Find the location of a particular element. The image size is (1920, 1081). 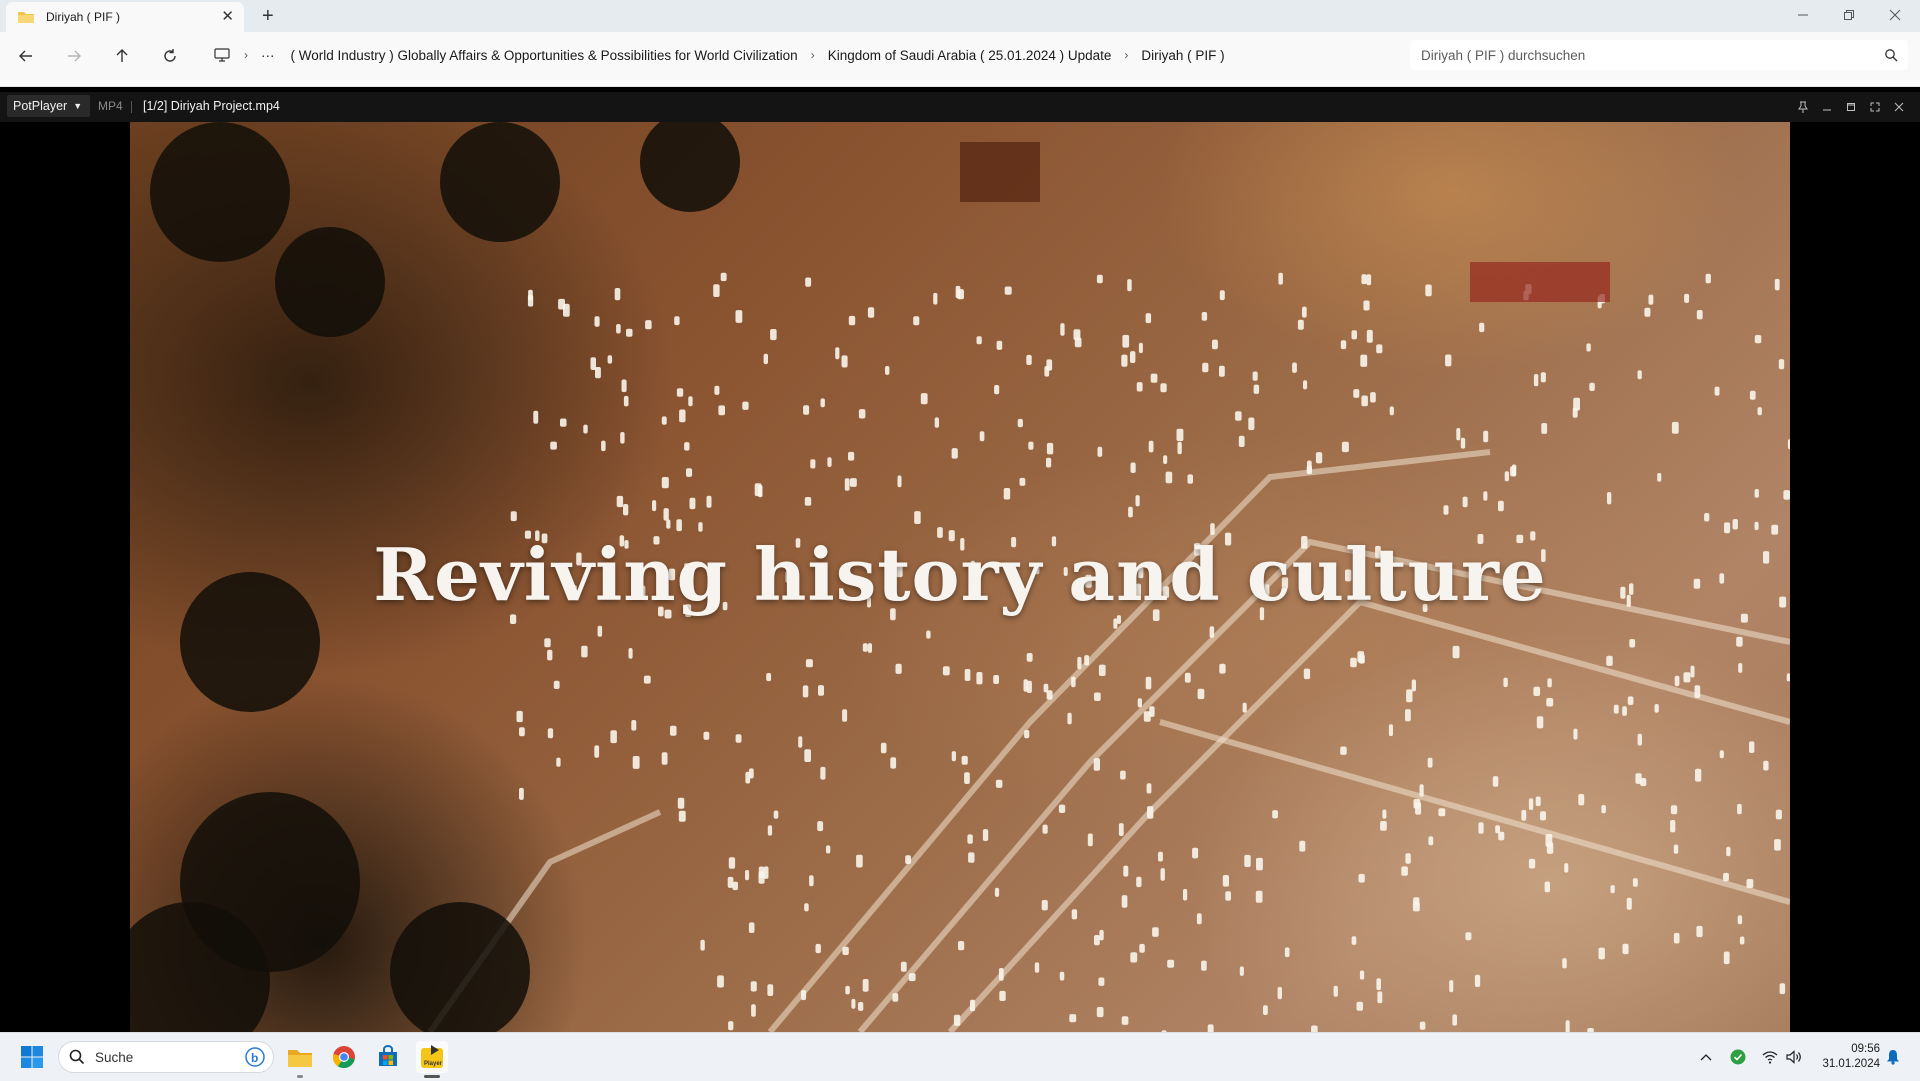

restore-icon is located at coordinates (1849, 15).